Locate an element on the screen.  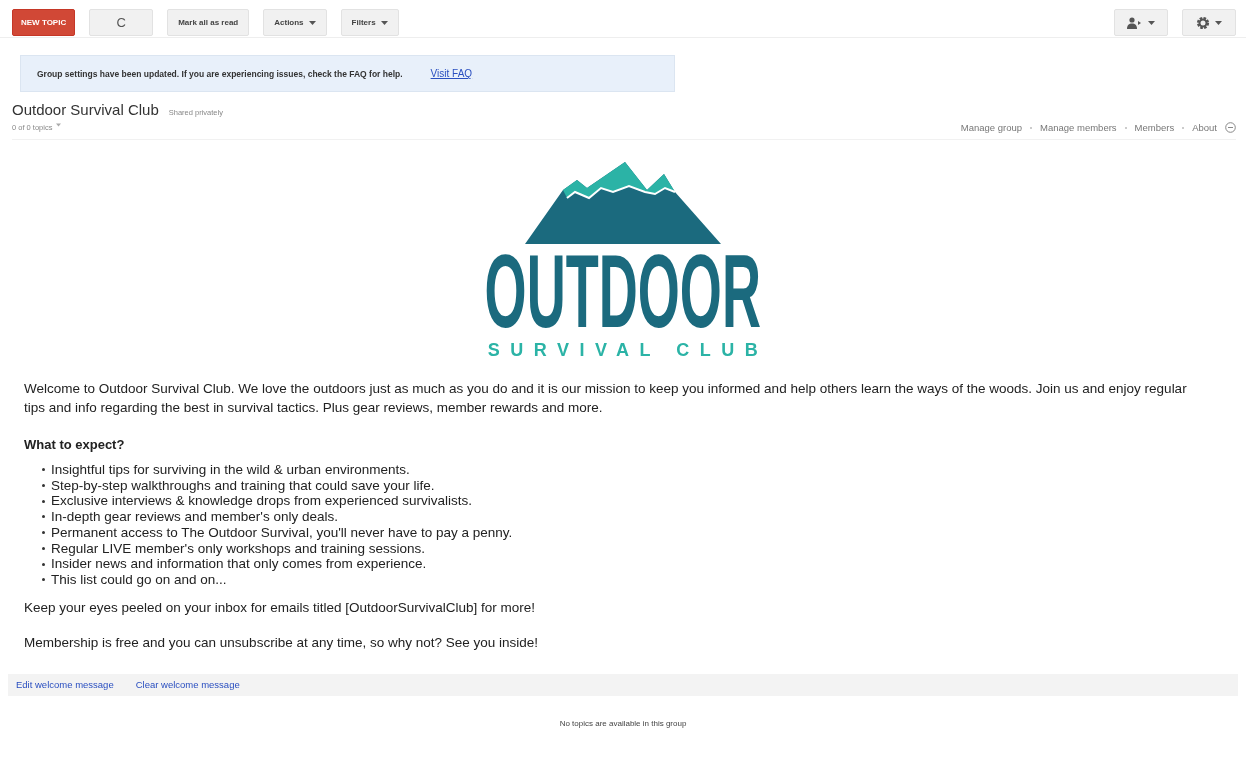
actions-button: Actions is located at coordinates (295, 22).